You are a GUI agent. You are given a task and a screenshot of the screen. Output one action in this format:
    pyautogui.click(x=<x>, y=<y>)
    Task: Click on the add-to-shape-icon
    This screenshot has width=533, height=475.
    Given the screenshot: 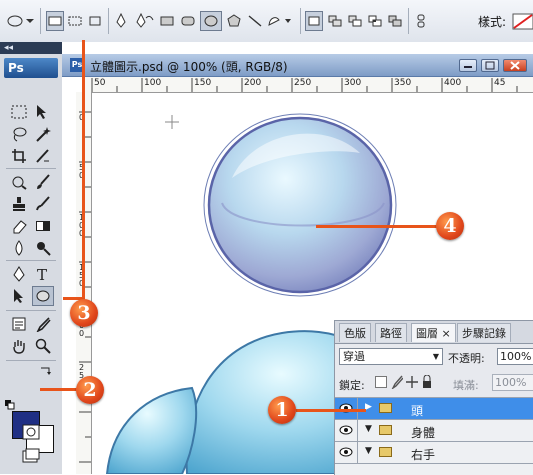 What is the action you would take?
    pyautogui.click(x=335, y=21)
    